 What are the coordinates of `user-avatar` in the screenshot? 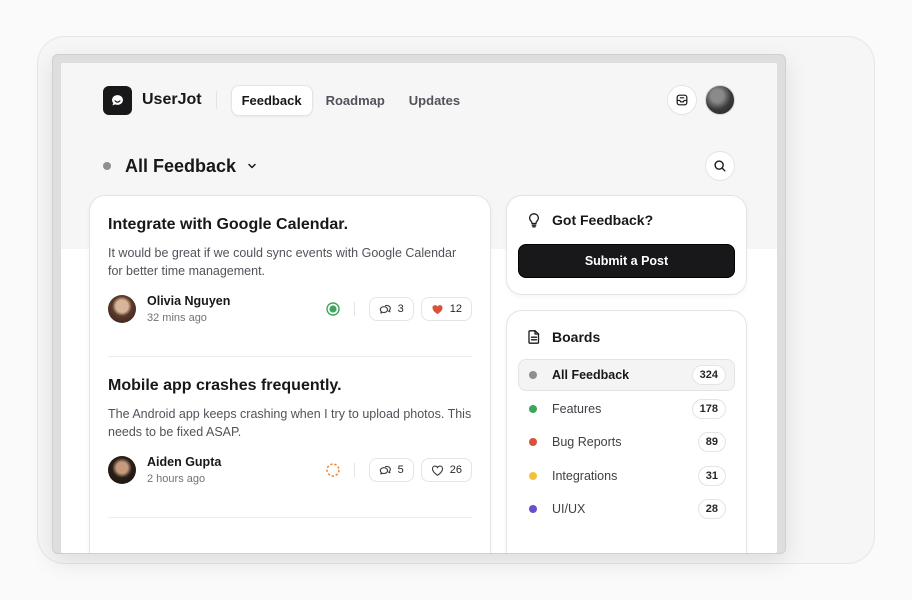 It's located at (720, 100).